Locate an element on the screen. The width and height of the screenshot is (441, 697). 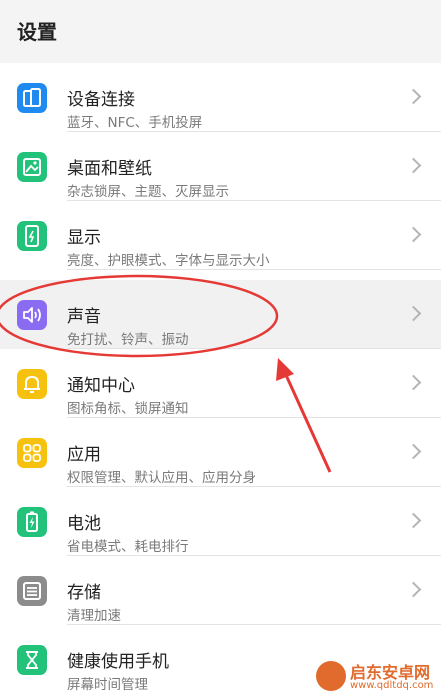
display-icon is located at coordinates (32, 236).